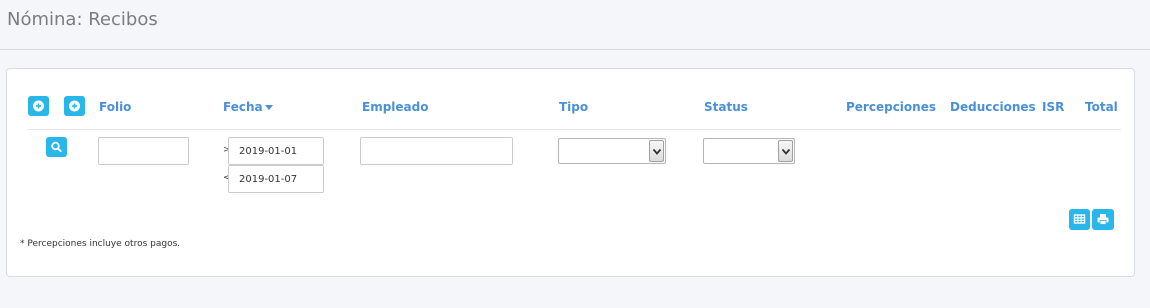  I want to click on table-icon, so click(1079, 219).